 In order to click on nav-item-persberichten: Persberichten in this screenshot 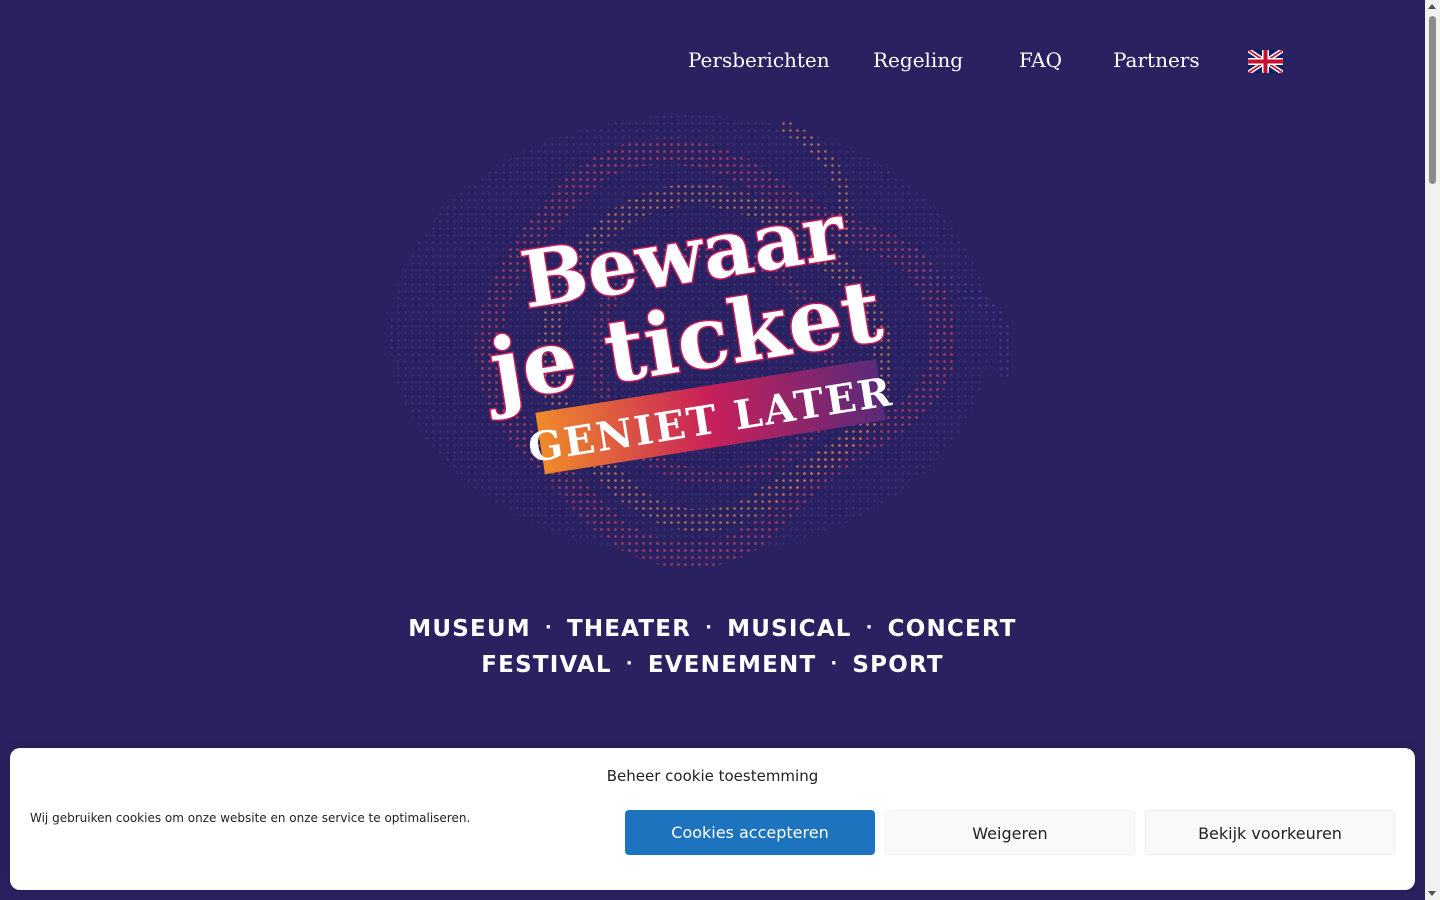, I will do `click(759, 60)`.